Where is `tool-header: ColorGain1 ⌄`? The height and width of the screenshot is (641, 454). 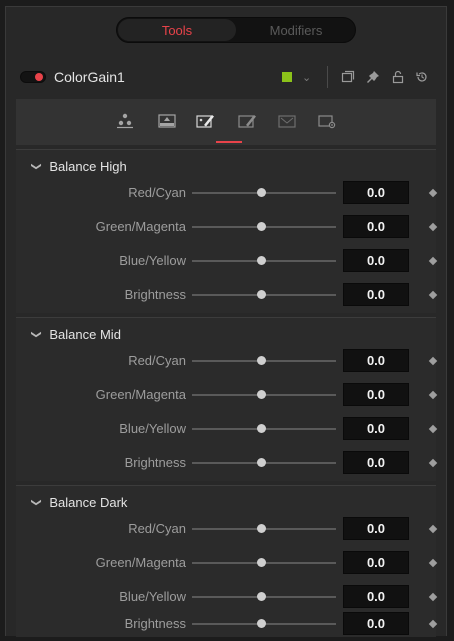 tool-header: ColorGain1 ⌄ is located at coordinates (226, 77).